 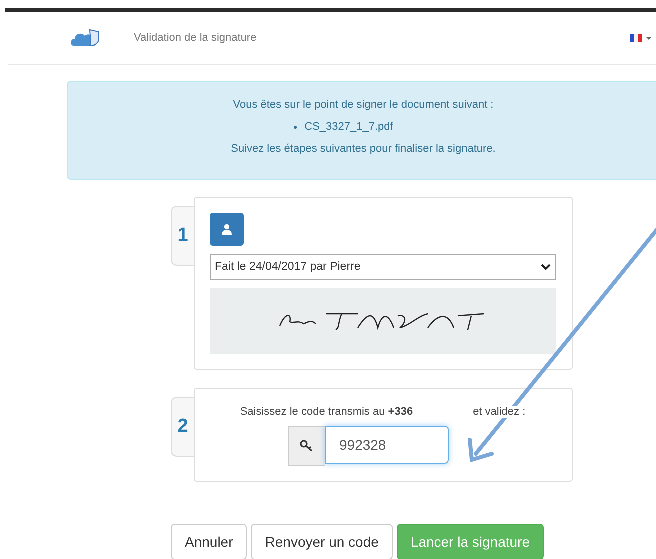 I want to click on flag-icon, so click(x=636, y=38).